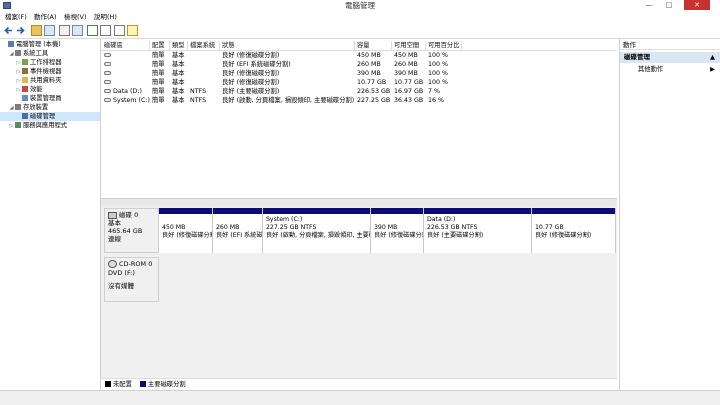 The width and height of the screenshot is (720, 405). I want to click on volume-cell-text: NTFS, so click(198, 100).